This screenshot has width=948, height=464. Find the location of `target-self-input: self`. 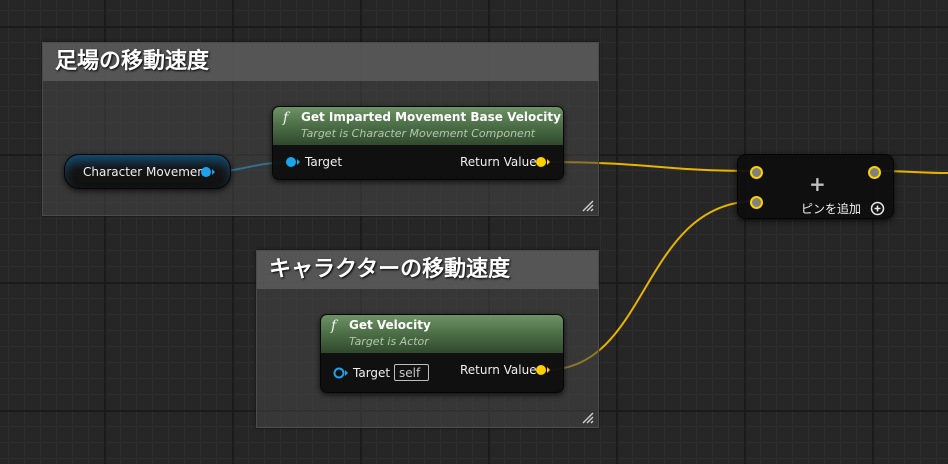

target-self-input: self is located at coordinates (411, 372).